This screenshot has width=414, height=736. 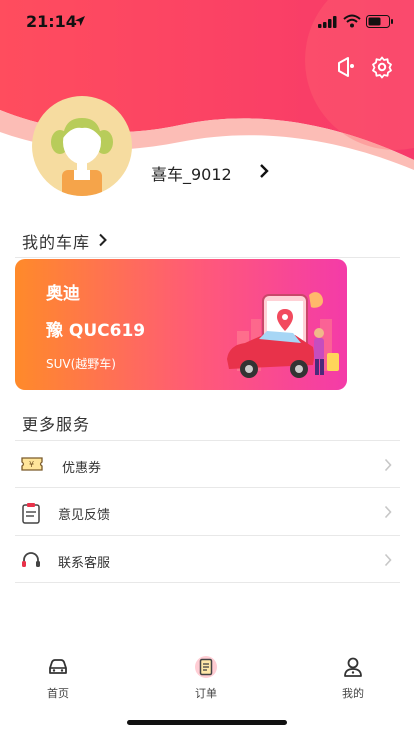 What do you see at coordinates (207, 22) in the screenshot?
I see `status-bar: 21:14` at bounding box center [207, 22].